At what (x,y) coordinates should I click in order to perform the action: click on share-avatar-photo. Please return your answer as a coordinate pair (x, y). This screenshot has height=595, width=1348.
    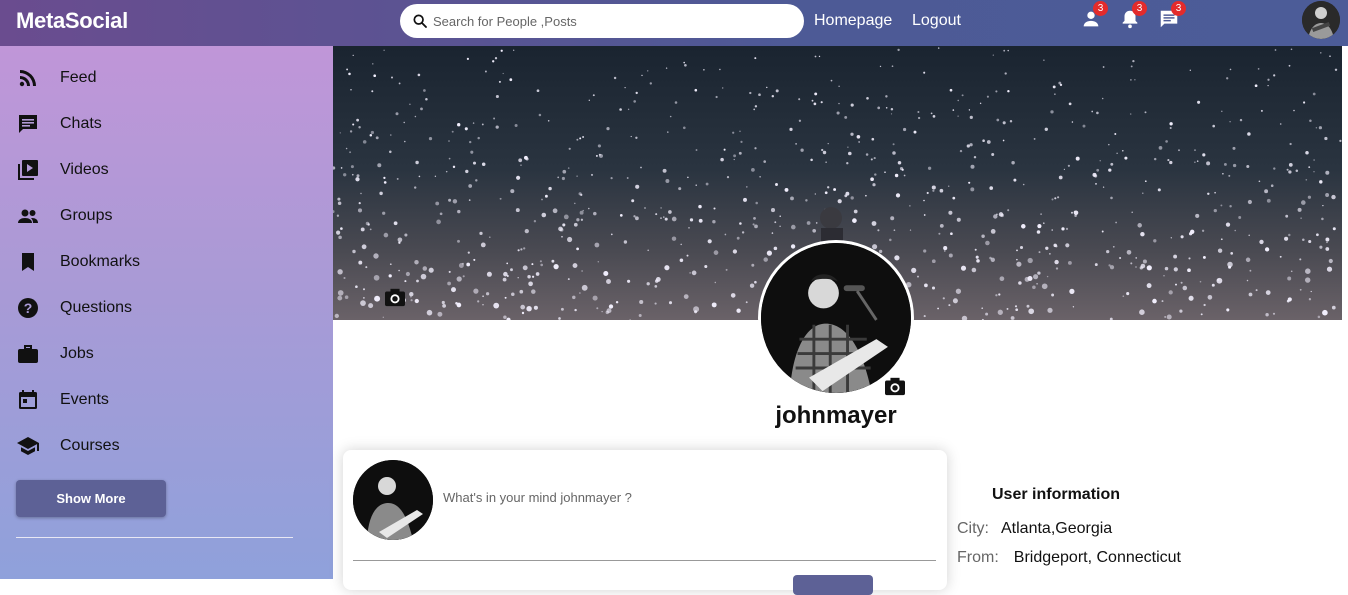
    Looking at the image, I should click on (393, 500).